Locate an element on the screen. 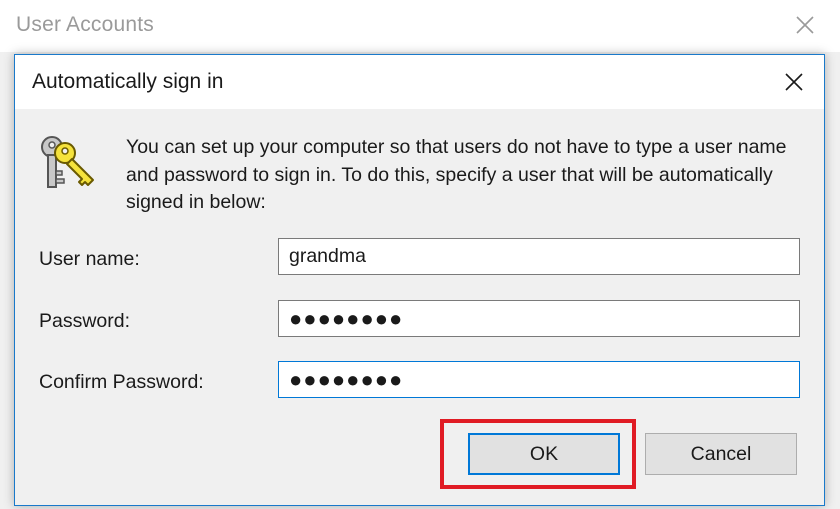  confirm-password-label: Confirm Password: is located at coordinates (121, 382).